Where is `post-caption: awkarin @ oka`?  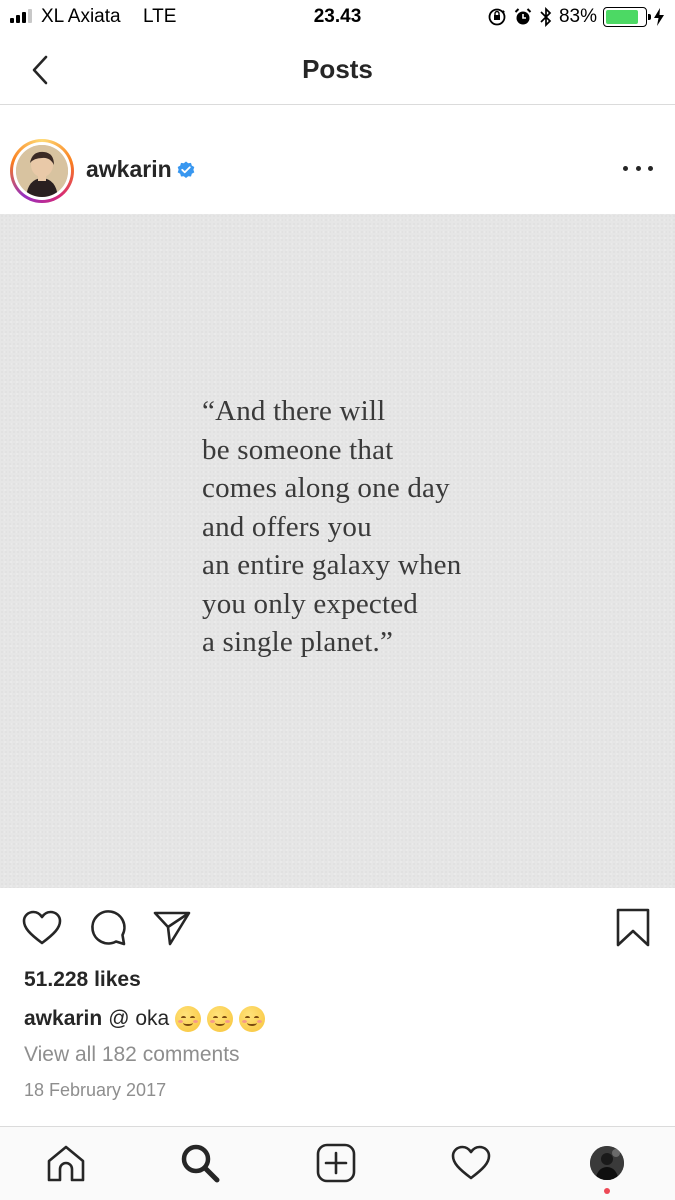 post-caption: awkarin @ oka is located at coordinates (145, 1019).